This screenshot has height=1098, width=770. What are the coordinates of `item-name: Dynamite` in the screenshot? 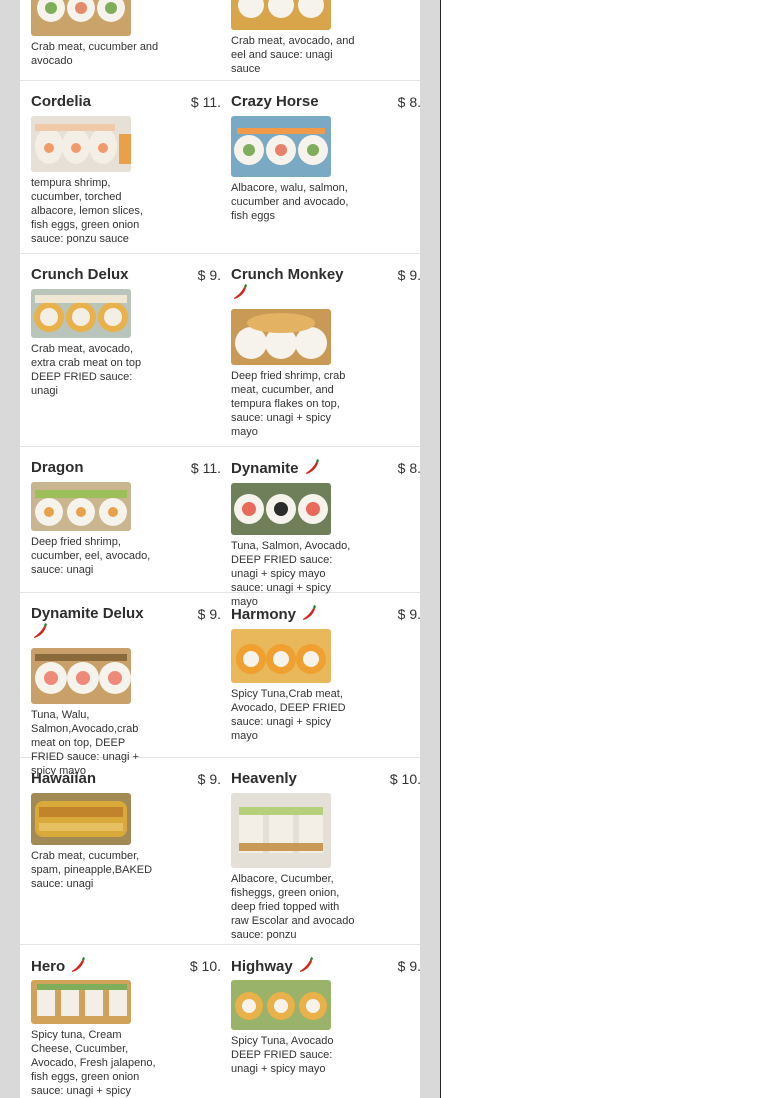 It's located at (296, 468).